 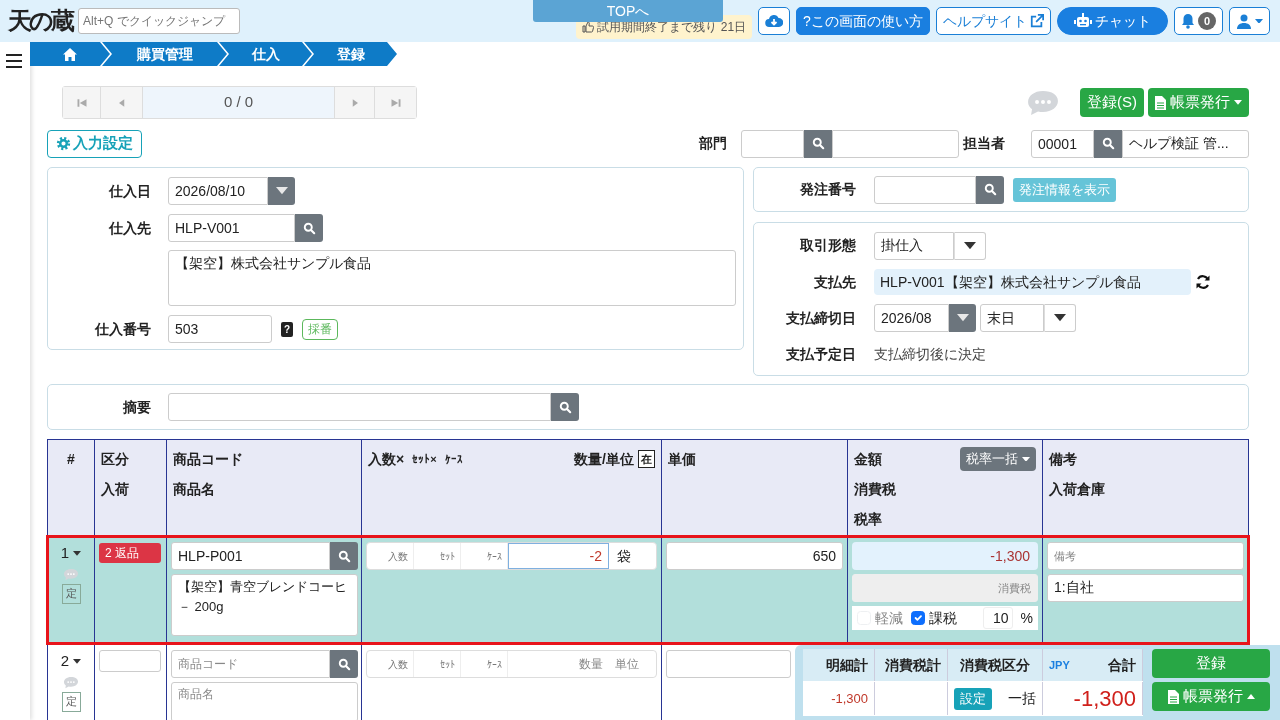 What do you see at coordinates (14, 61) in the screenshot?
I see `menu-icon` at bounding box center [14, 61].